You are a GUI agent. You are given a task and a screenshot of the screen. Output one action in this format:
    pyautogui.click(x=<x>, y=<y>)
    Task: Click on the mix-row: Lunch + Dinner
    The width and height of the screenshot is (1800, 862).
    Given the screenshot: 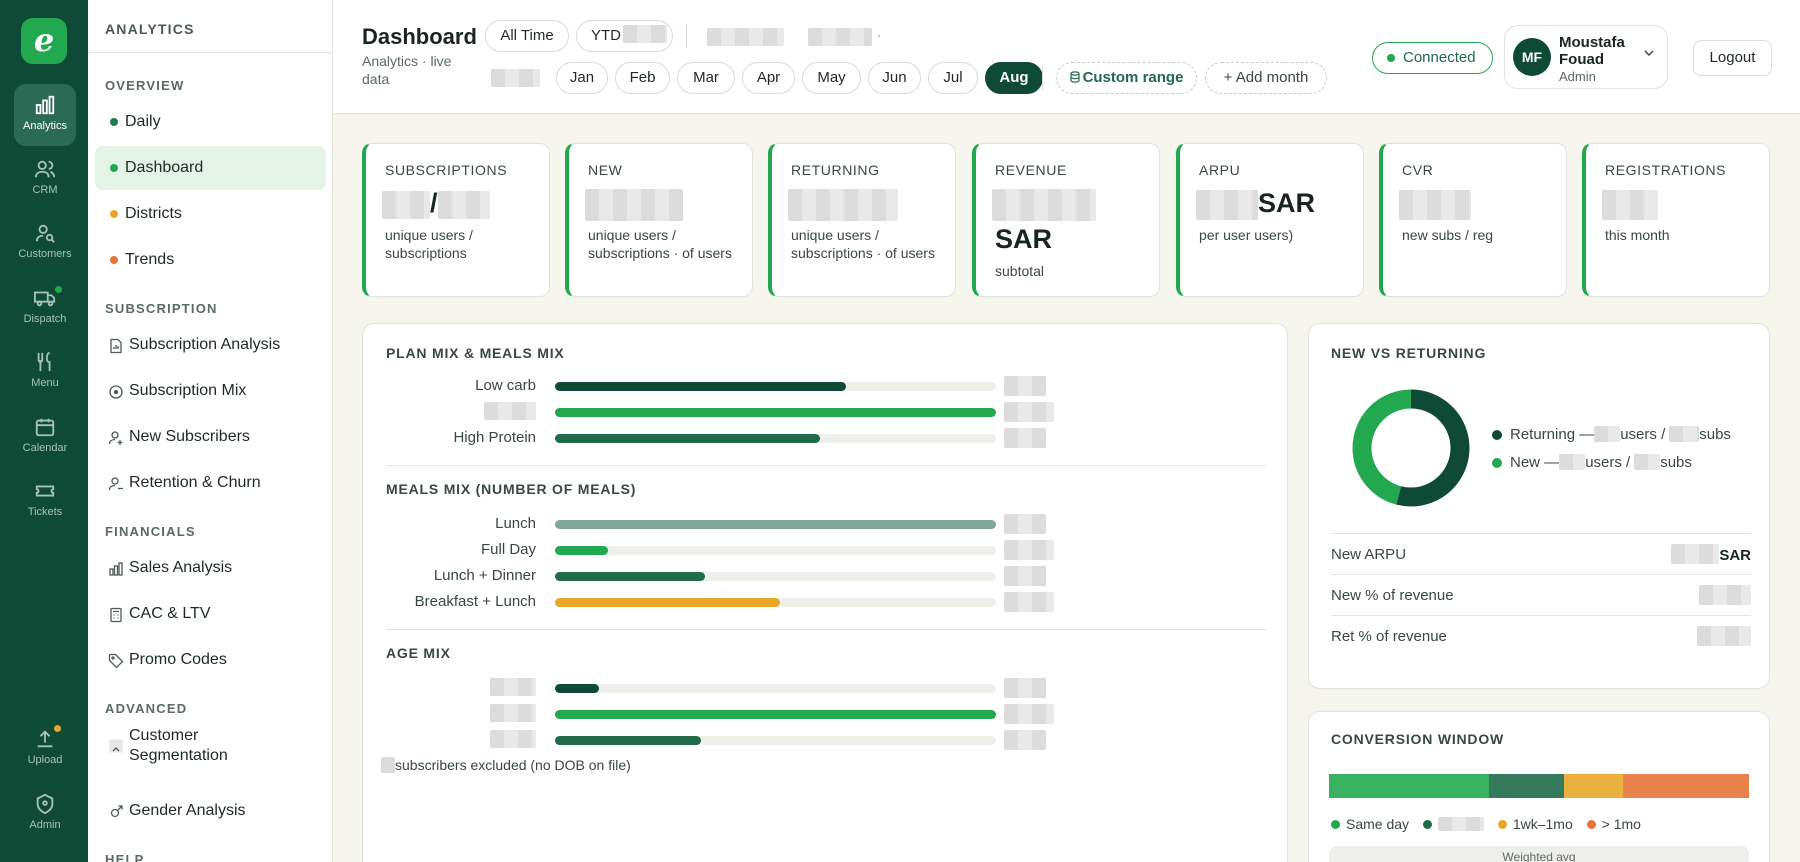 What is the action you would take?
    pyautogui.click(x=726, y=576)
    